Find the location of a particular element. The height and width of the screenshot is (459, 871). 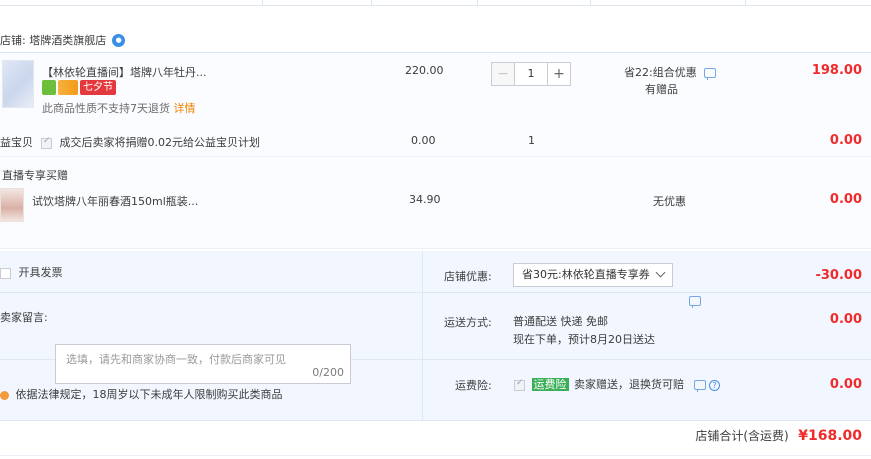

quantity-input: 1 is located at coordinates (531, 74).